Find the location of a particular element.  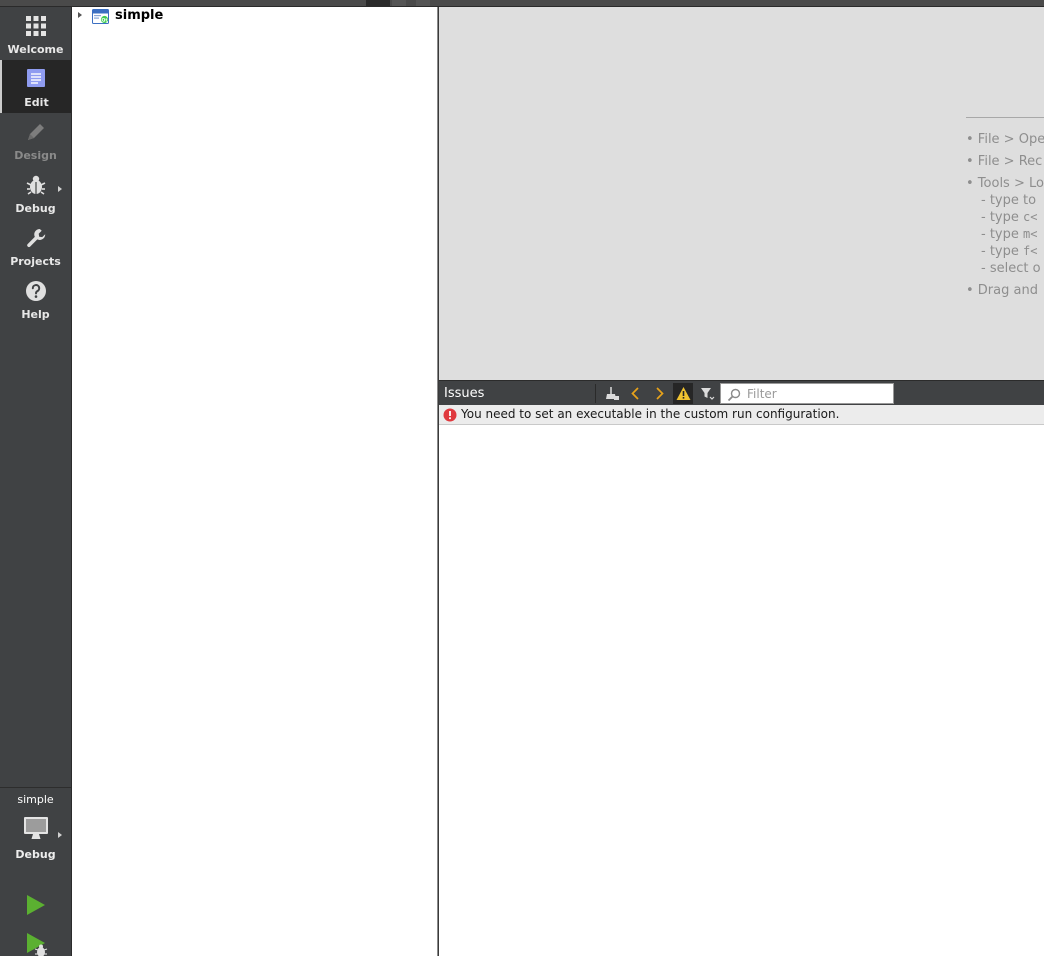

expand-arrow-icon is located at coordinates (80, 15).